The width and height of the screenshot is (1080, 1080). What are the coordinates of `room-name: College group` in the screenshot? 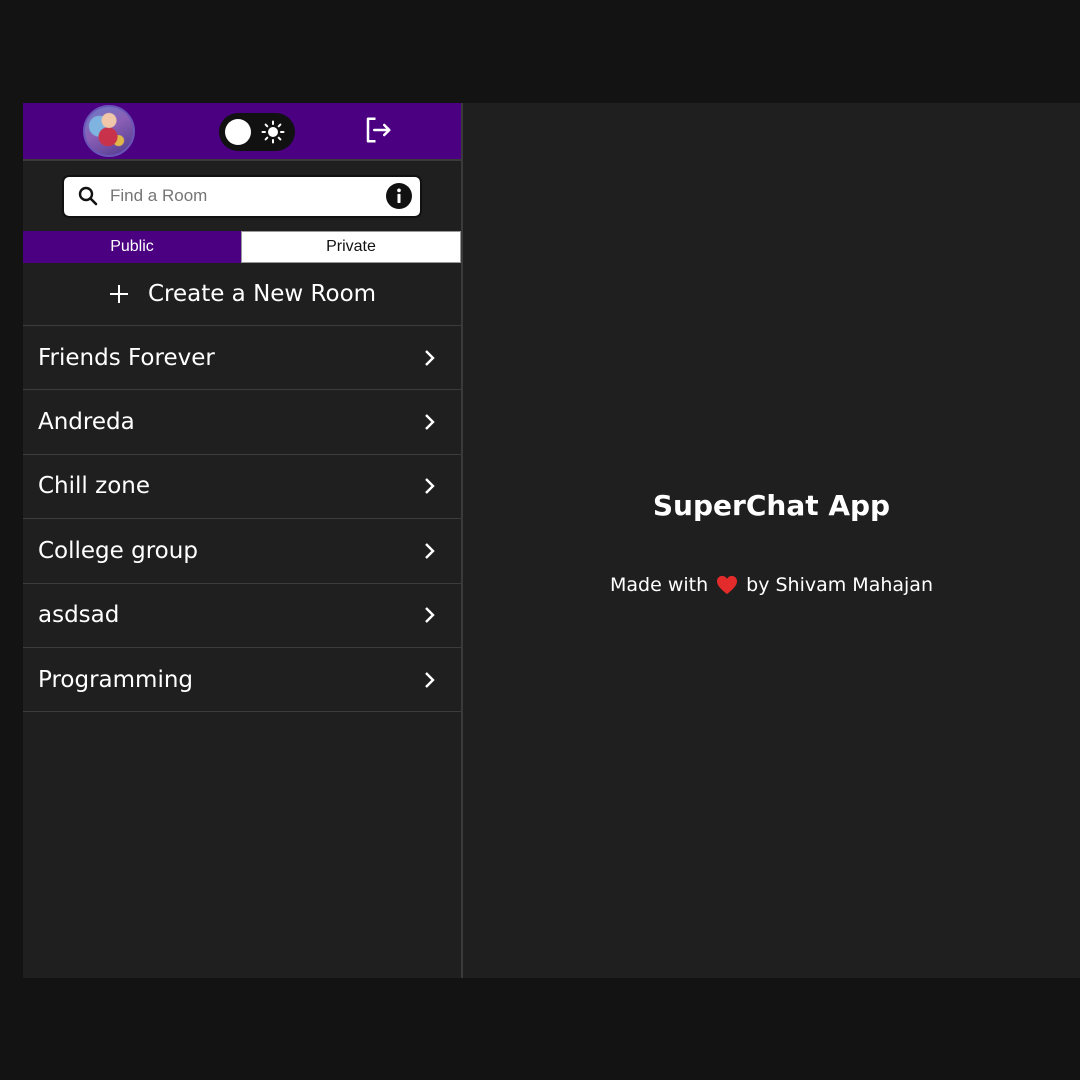 It's located at (118, 550).